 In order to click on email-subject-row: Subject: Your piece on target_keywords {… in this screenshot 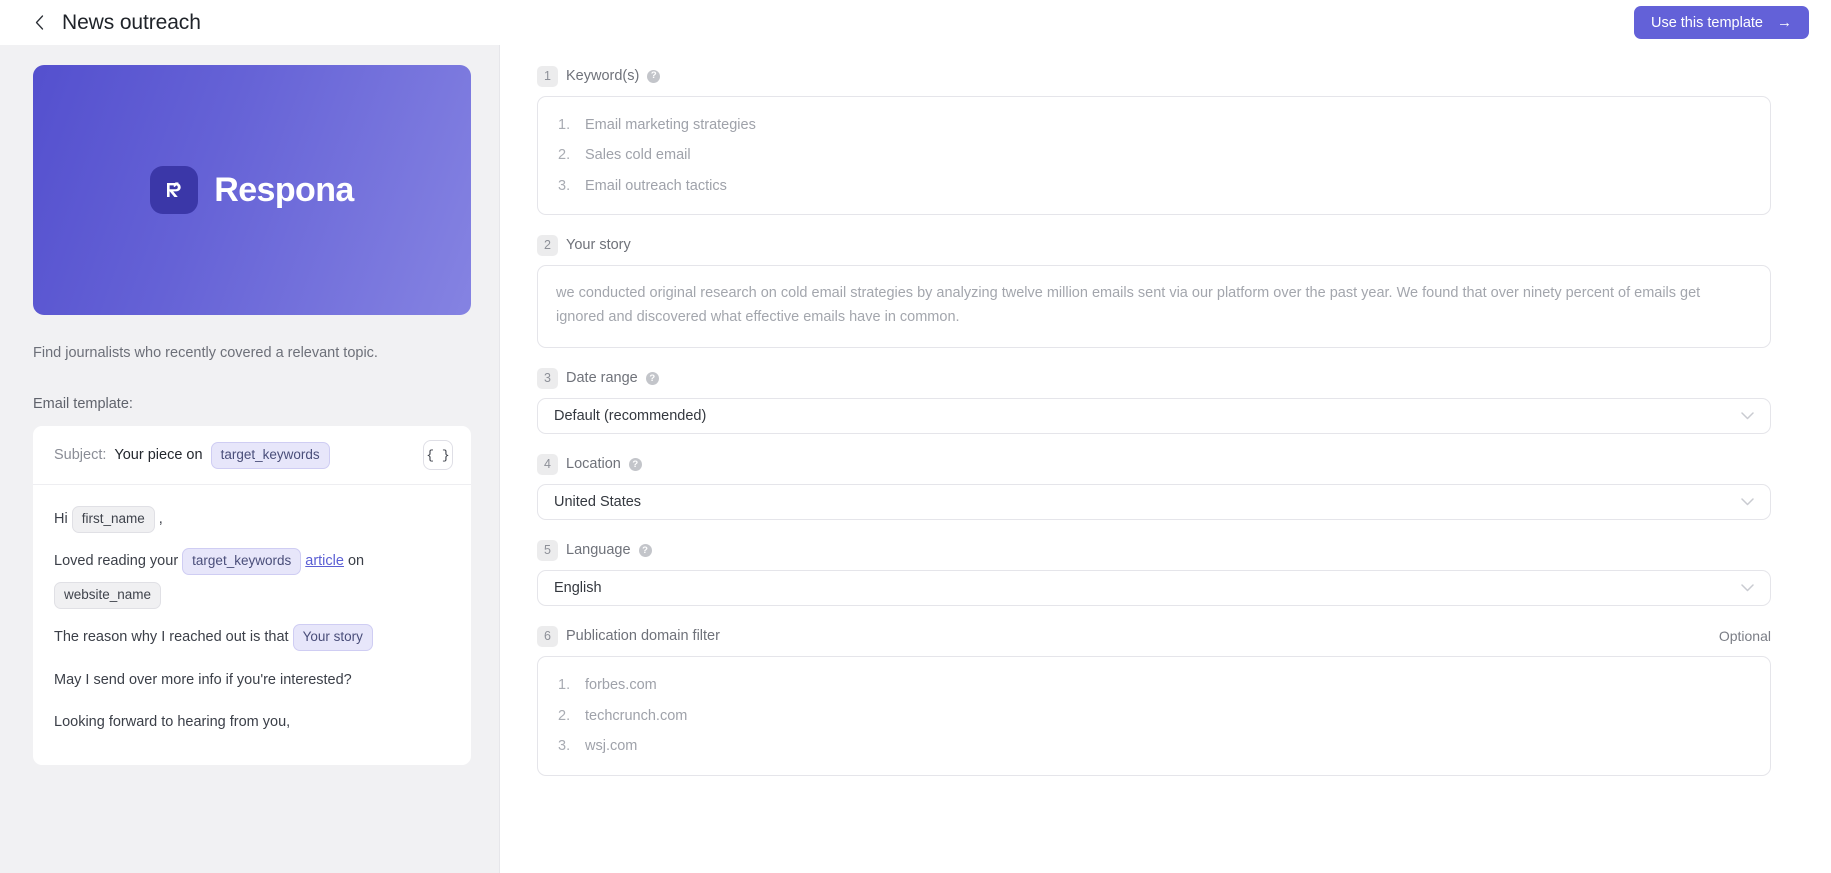, I will do `click(252, 456)`.